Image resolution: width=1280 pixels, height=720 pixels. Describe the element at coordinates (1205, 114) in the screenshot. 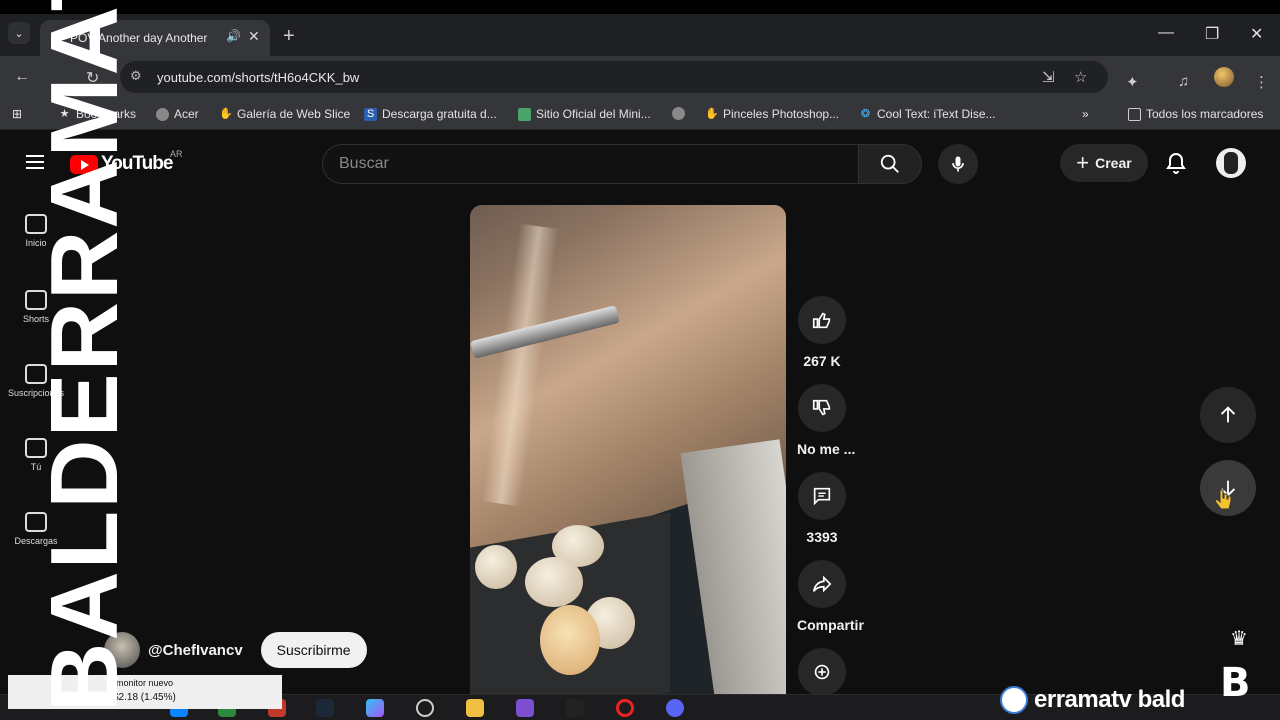

I see `all-bookmarks-label: Todos los marcadores` at that location.